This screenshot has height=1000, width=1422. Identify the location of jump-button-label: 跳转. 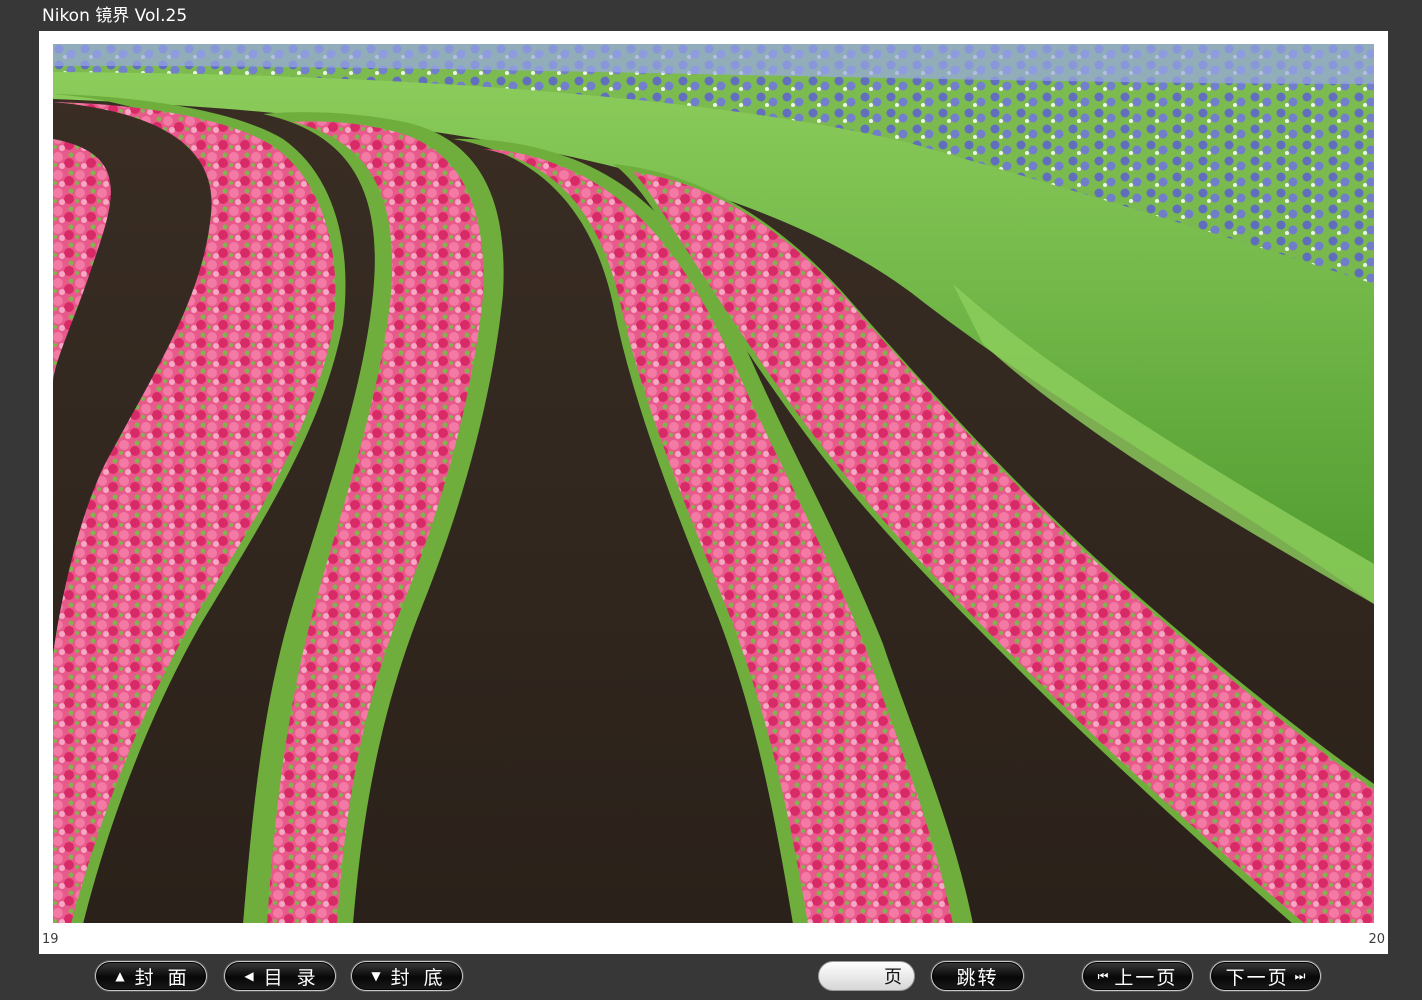
(977, 977).